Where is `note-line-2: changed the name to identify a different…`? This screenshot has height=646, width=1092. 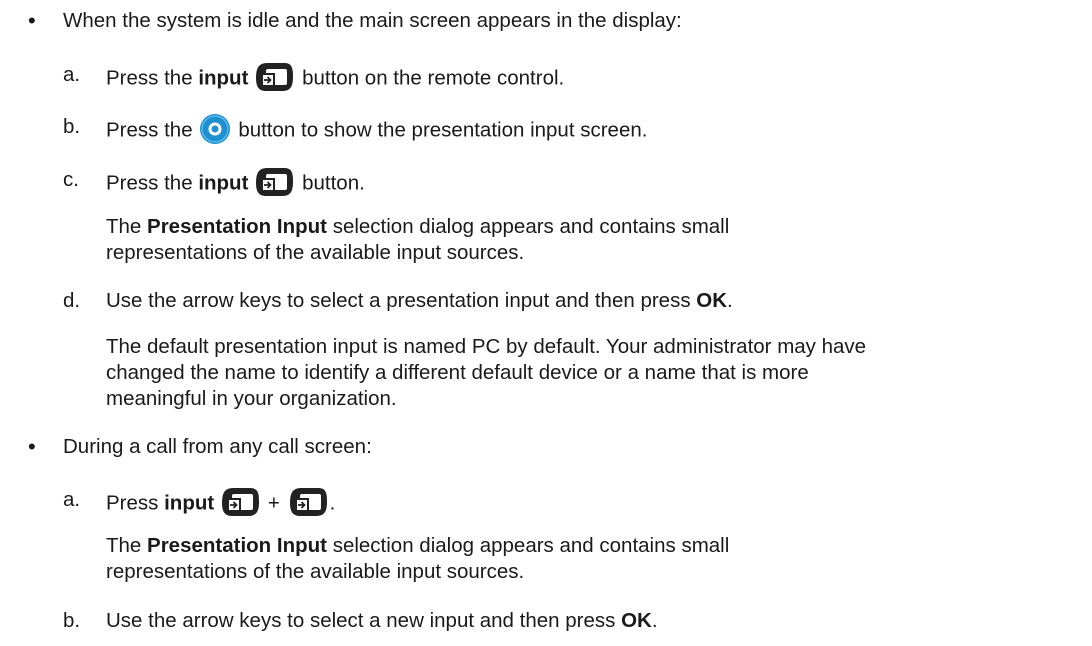
note-line-2: changed the name to identify a different… is located at coordinates (457, 372).